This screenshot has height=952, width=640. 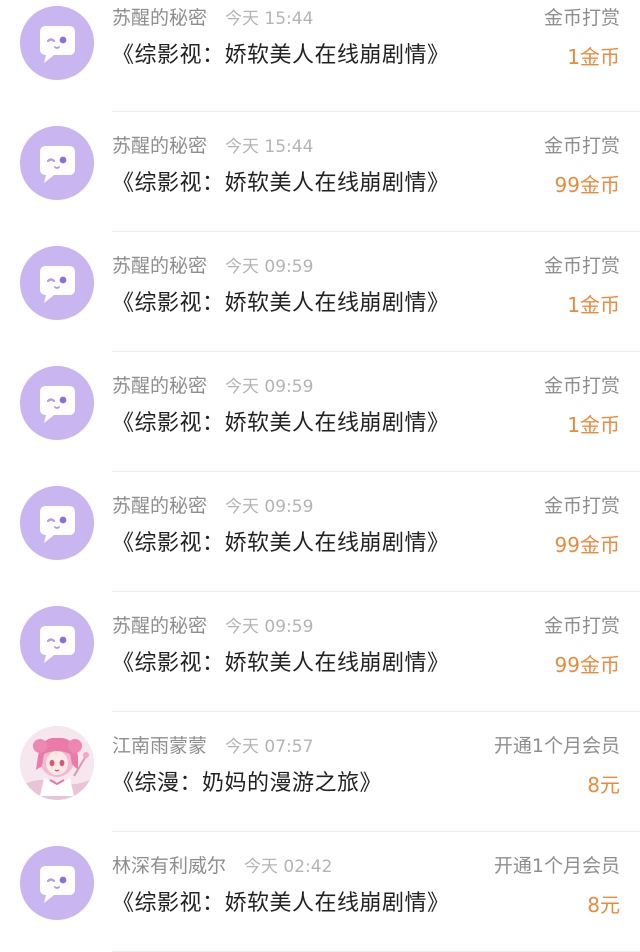 I want to click on record-meta: 江南雨蒙蒙 今天 07:57, so click(x=212, y=746).